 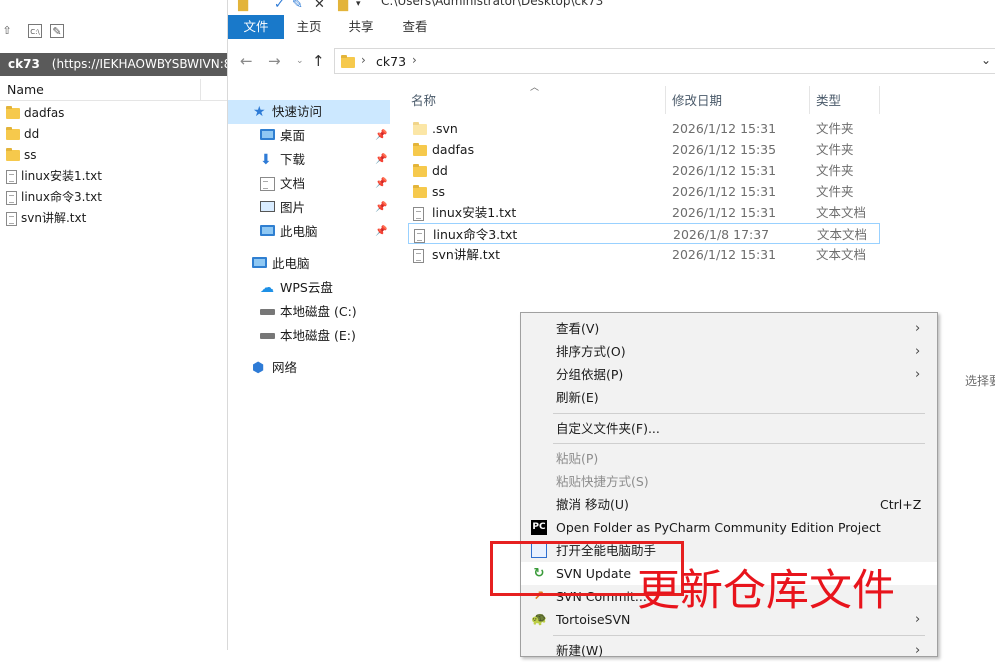 I want to click on file-row: linux命令3.txt 2026/1/8 17:37 文本文档, so click(x=644, y=233).